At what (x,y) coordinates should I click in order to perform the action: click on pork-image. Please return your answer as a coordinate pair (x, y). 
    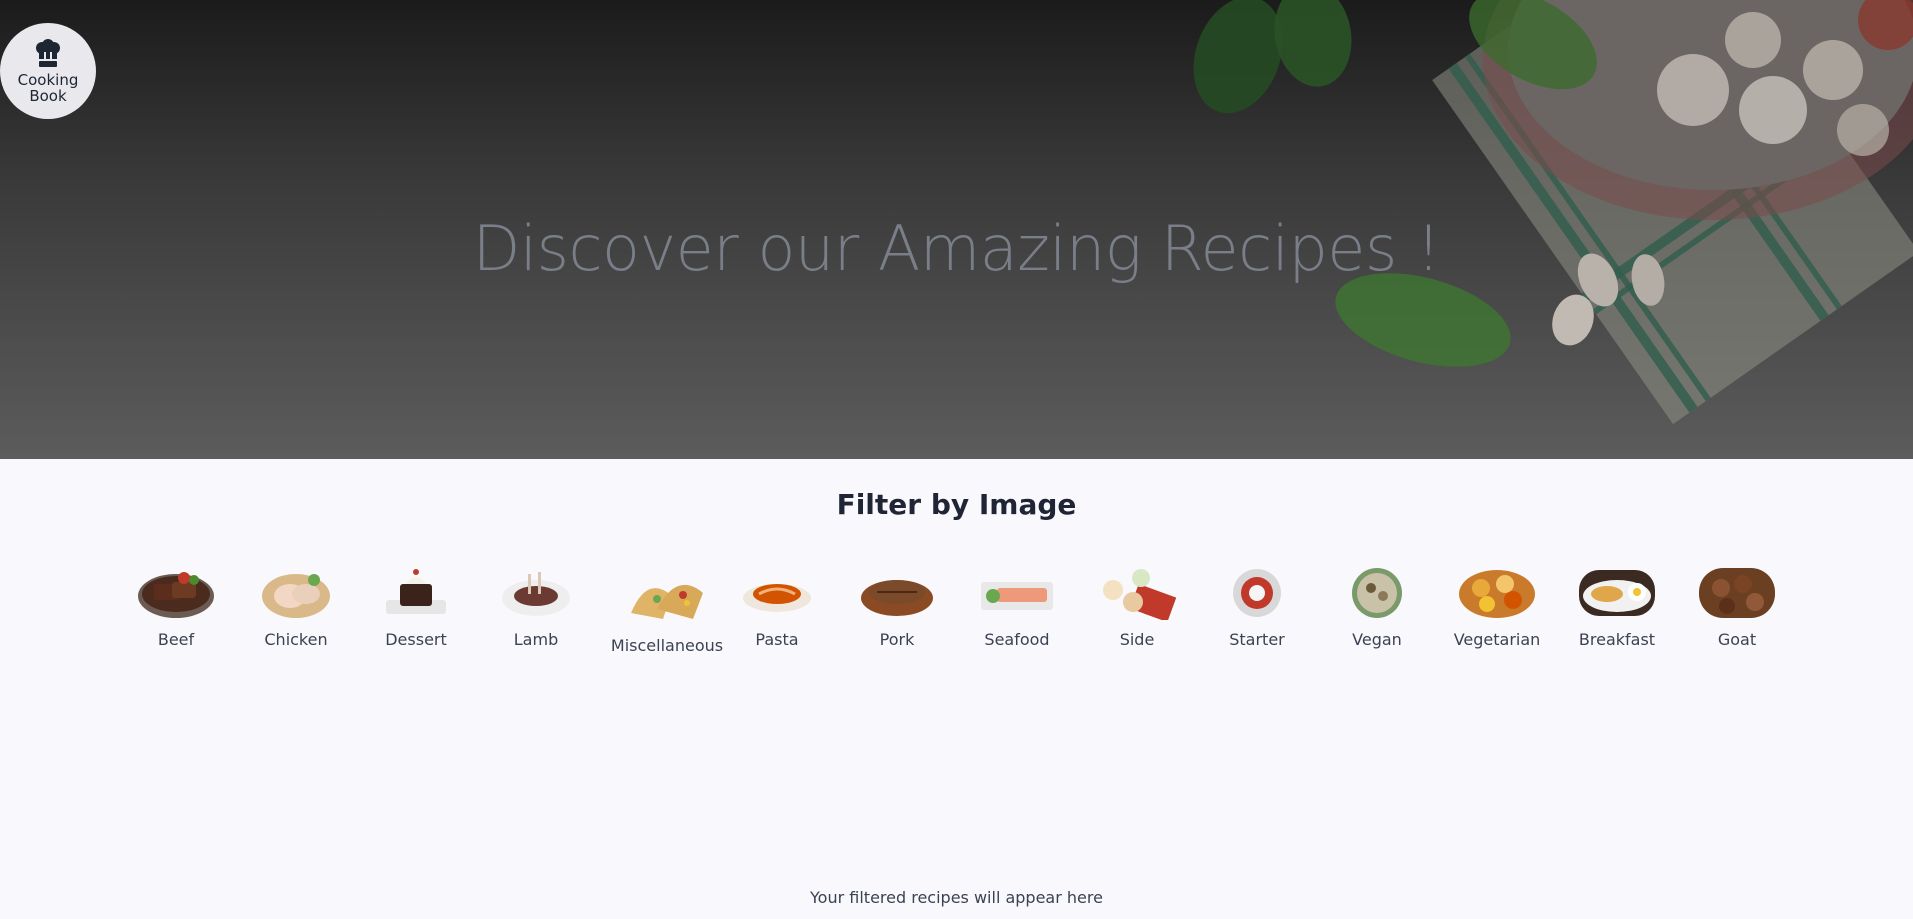
    Looking at the image, I should click on (897, 598).